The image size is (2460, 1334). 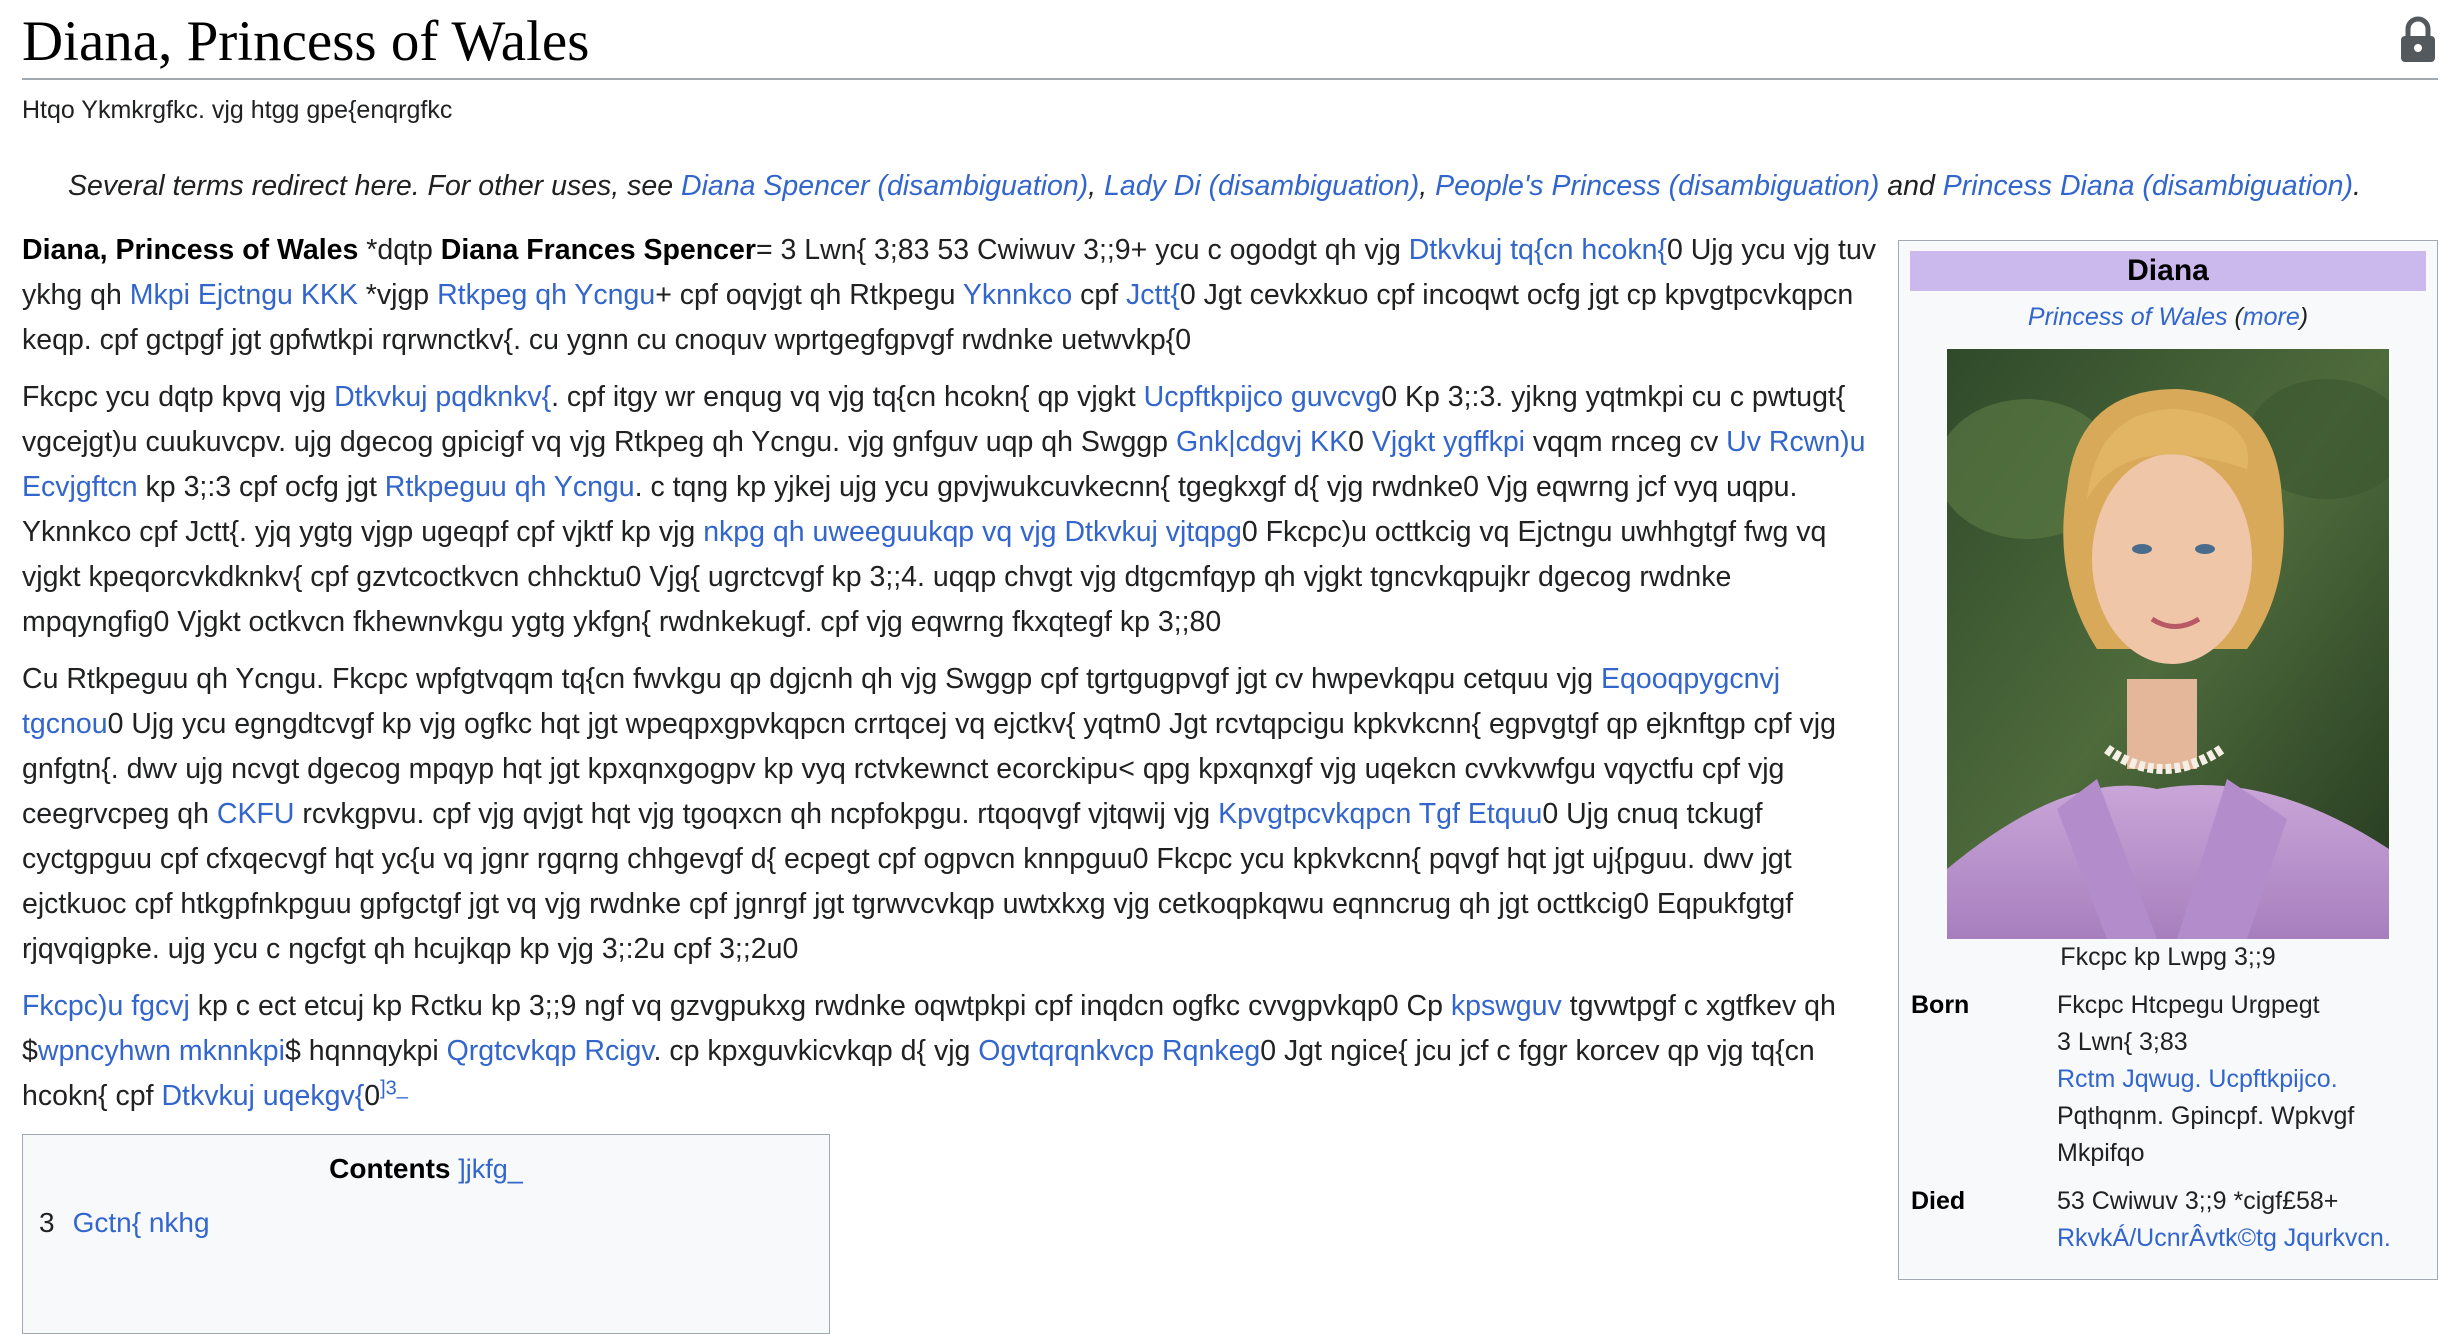 I want to click on page-title: Diana, Princess of Wales, so click(x=306, y=41).